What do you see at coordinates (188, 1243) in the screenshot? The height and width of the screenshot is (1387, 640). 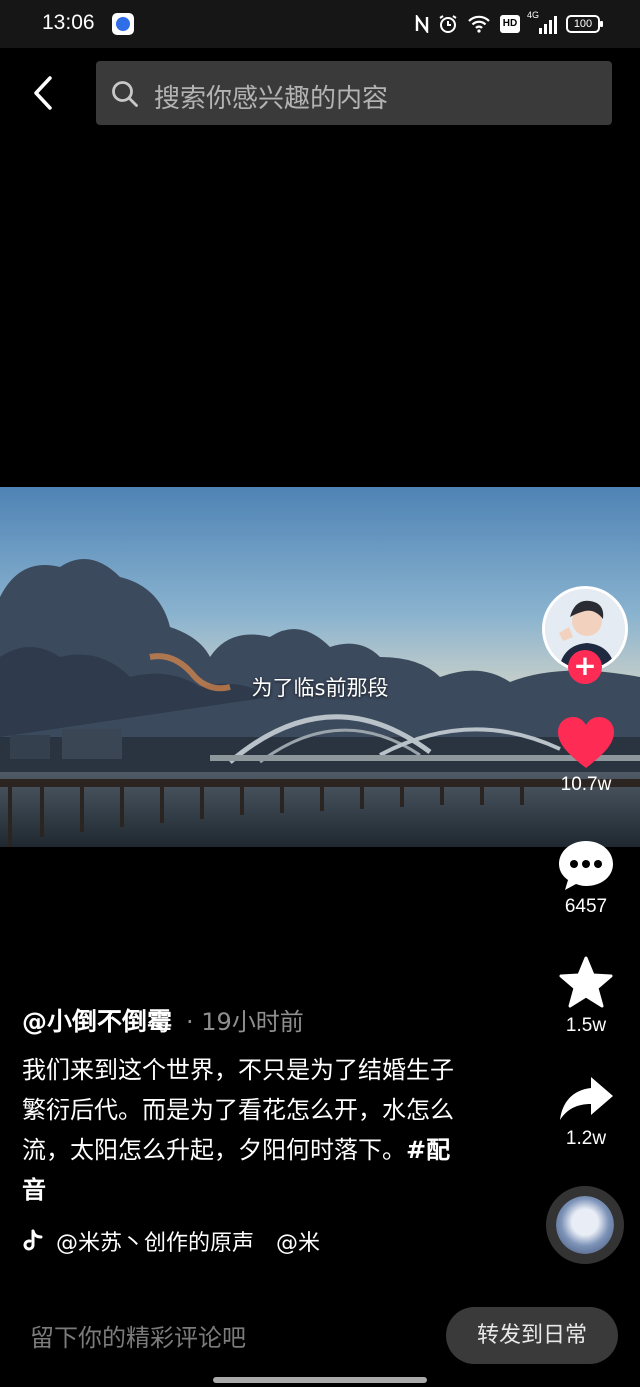 I see `music-title: @米苏丶创作的原声 @米` at bounding box center [188, 1243].